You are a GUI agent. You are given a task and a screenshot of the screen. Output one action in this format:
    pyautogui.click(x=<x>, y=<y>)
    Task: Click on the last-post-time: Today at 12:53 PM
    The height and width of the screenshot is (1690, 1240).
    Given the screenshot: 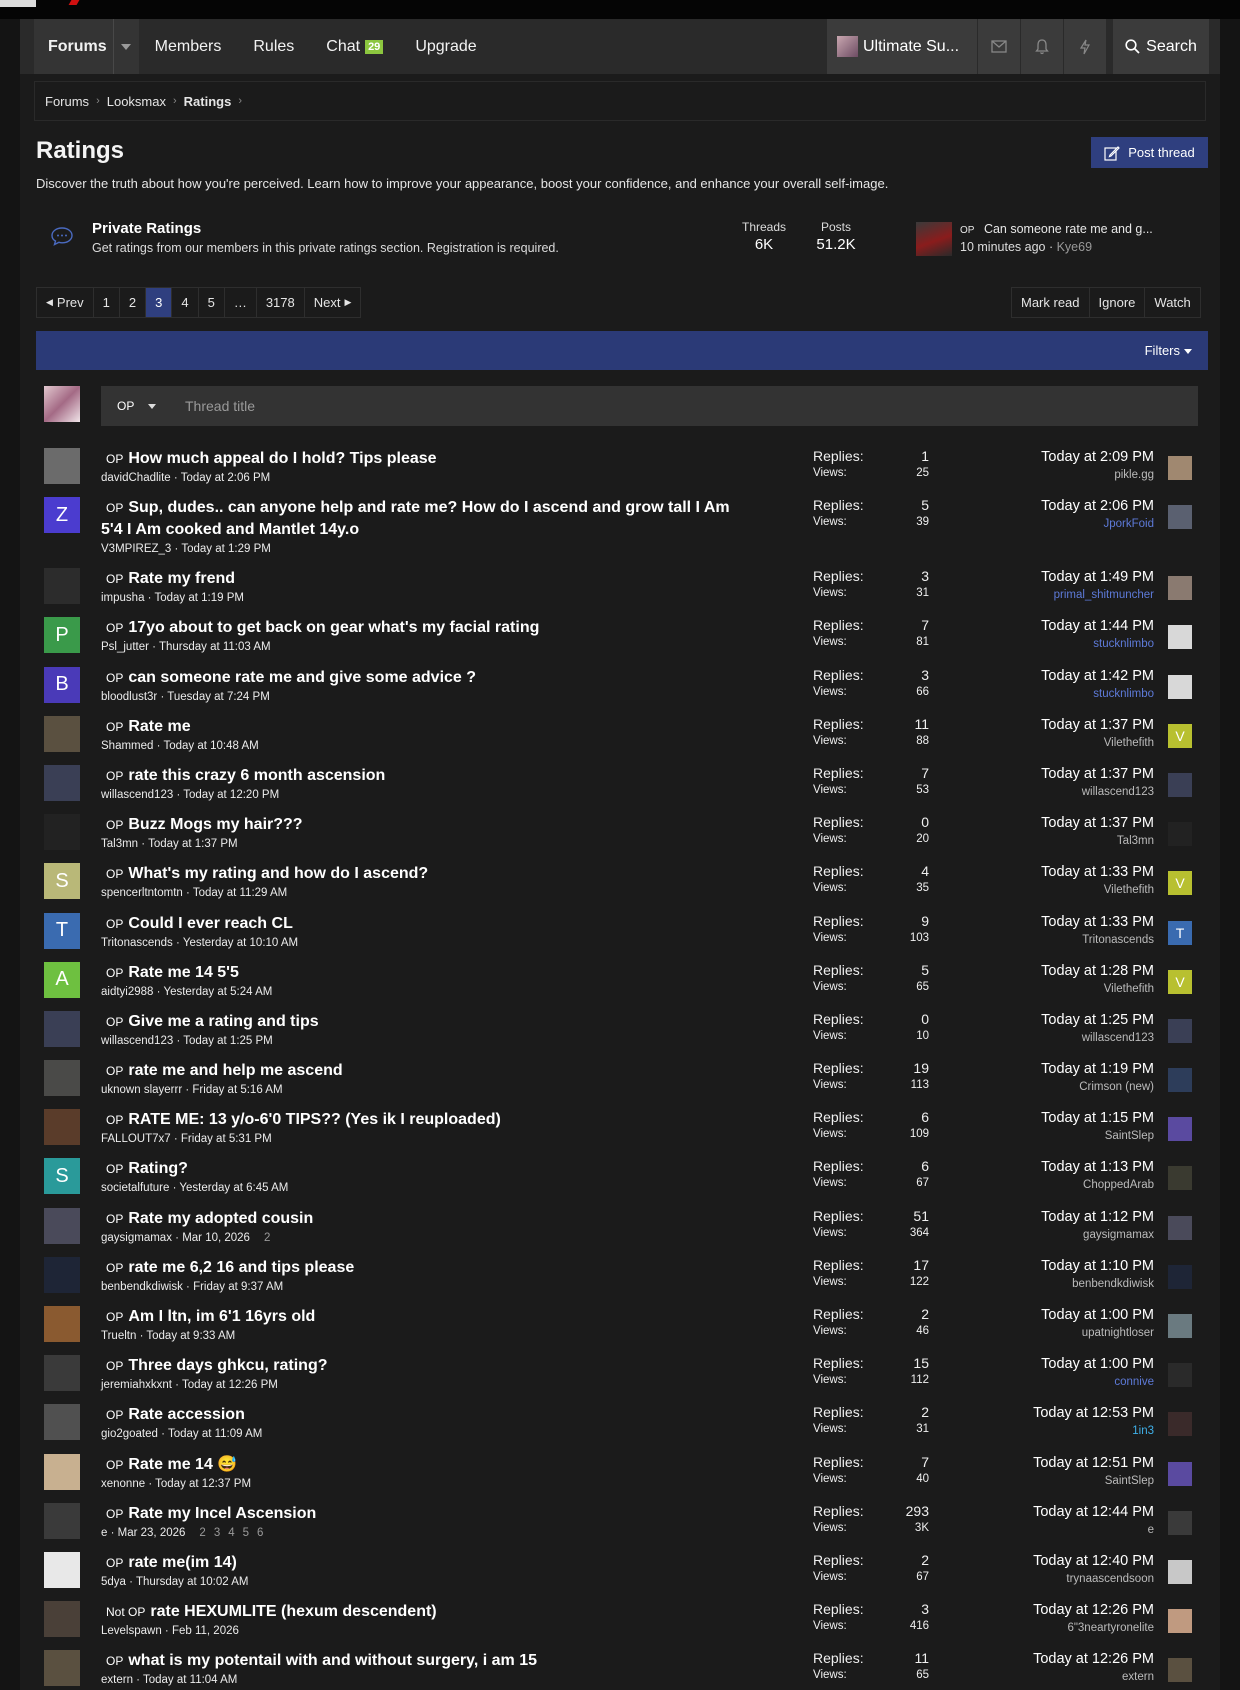 What is the action you would take?
    pyautogui.click(x=1093, y=1413)
    